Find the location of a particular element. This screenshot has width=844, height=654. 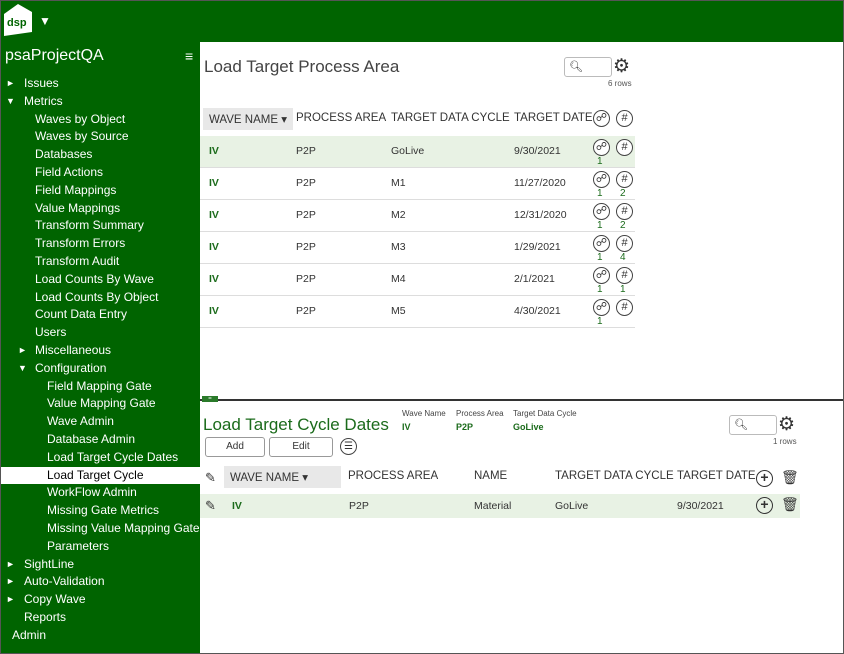

sidebar-item-waves-by-source: Waves by Source is located at coordinates (100, 137).